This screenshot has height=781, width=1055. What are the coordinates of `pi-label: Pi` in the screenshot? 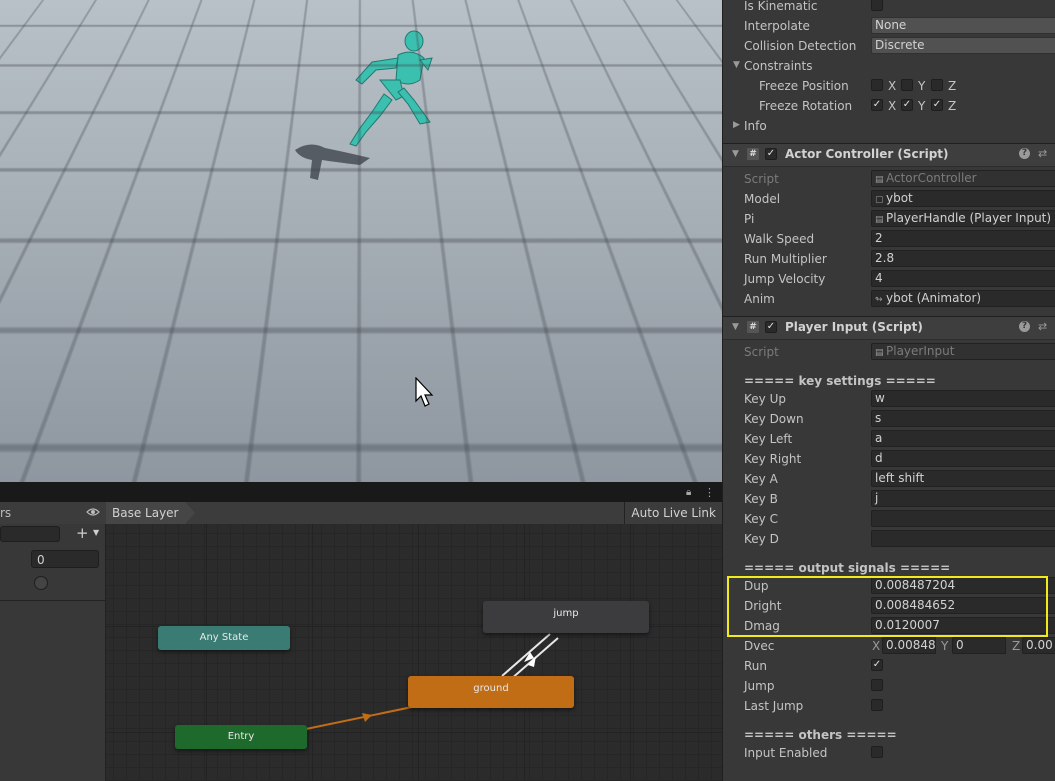 It's located at (749, 219).